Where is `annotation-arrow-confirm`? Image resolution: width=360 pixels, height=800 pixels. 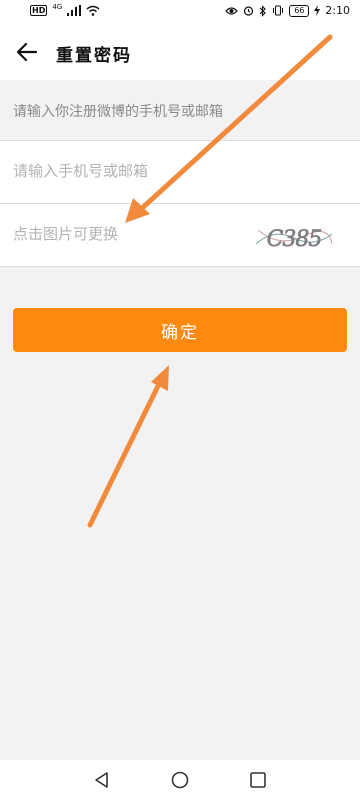 annotation-arrow-confirm is located at coordinates (128, 446).